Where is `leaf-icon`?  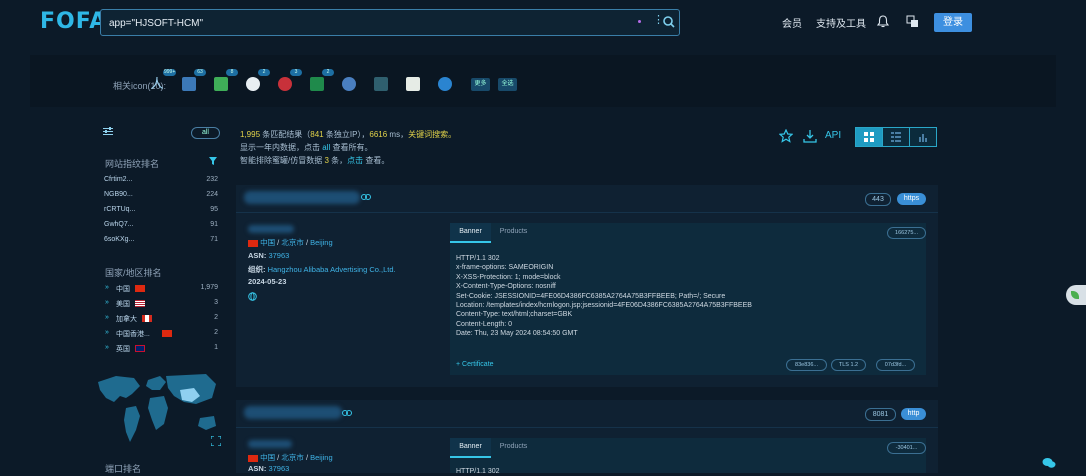
leaf-icon is located at coordinates (1075, 295).